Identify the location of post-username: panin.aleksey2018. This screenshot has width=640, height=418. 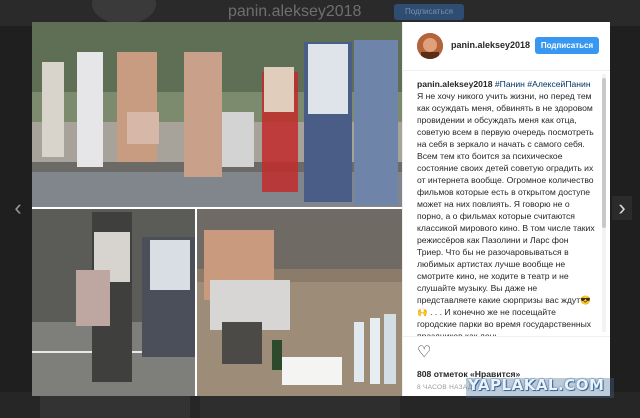
(490, 45).